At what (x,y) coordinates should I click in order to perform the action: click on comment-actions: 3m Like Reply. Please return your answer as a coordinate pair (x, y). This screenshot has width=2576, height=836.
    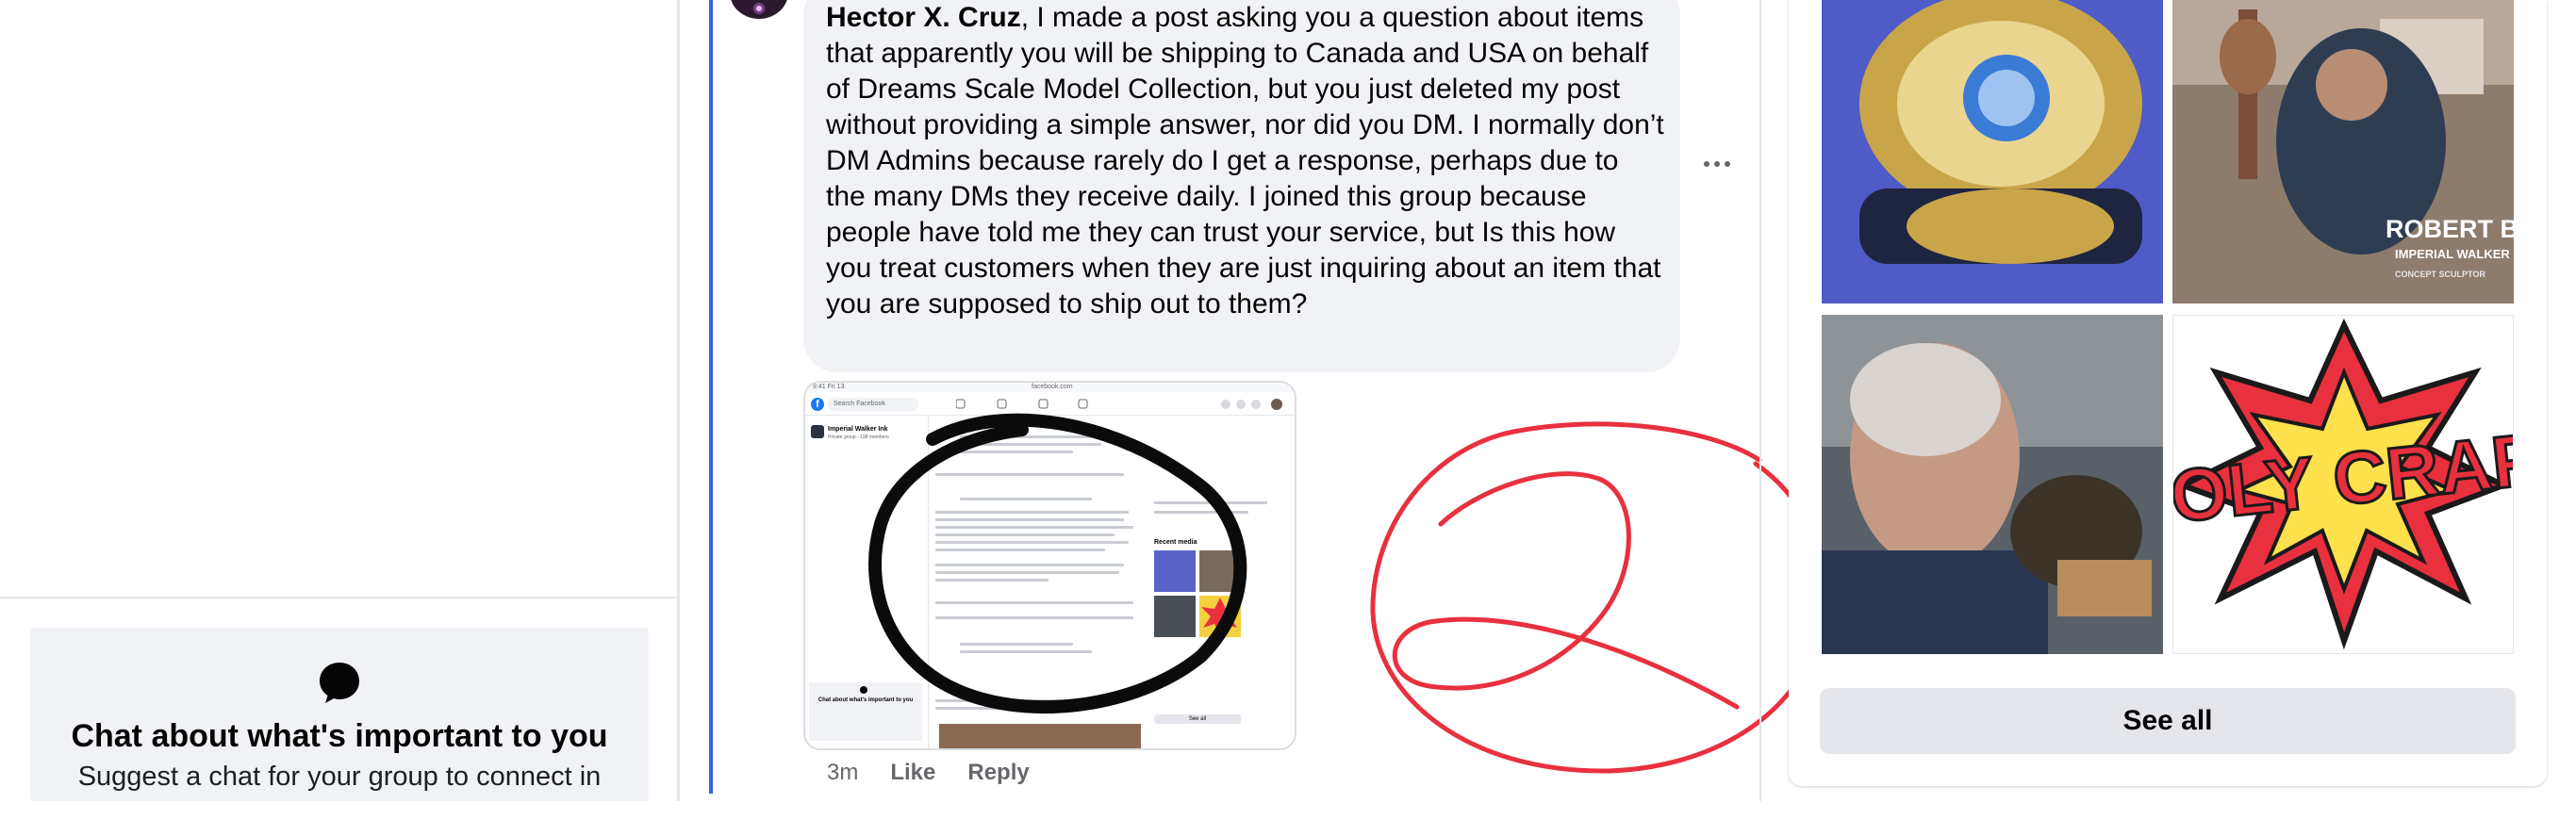
    Looking at the image, I should click on (928, 773).